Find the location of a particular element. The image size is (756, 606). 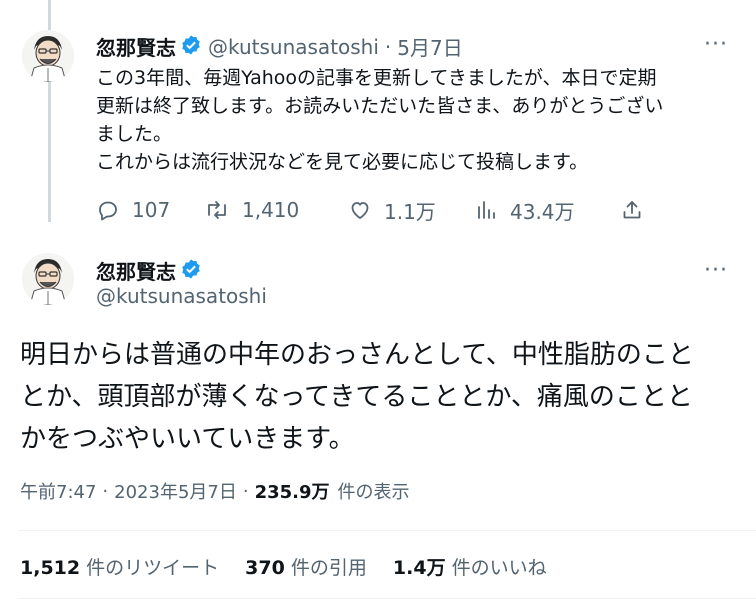

tweet-date: 5月7日 is located at coordinates (429, 46).